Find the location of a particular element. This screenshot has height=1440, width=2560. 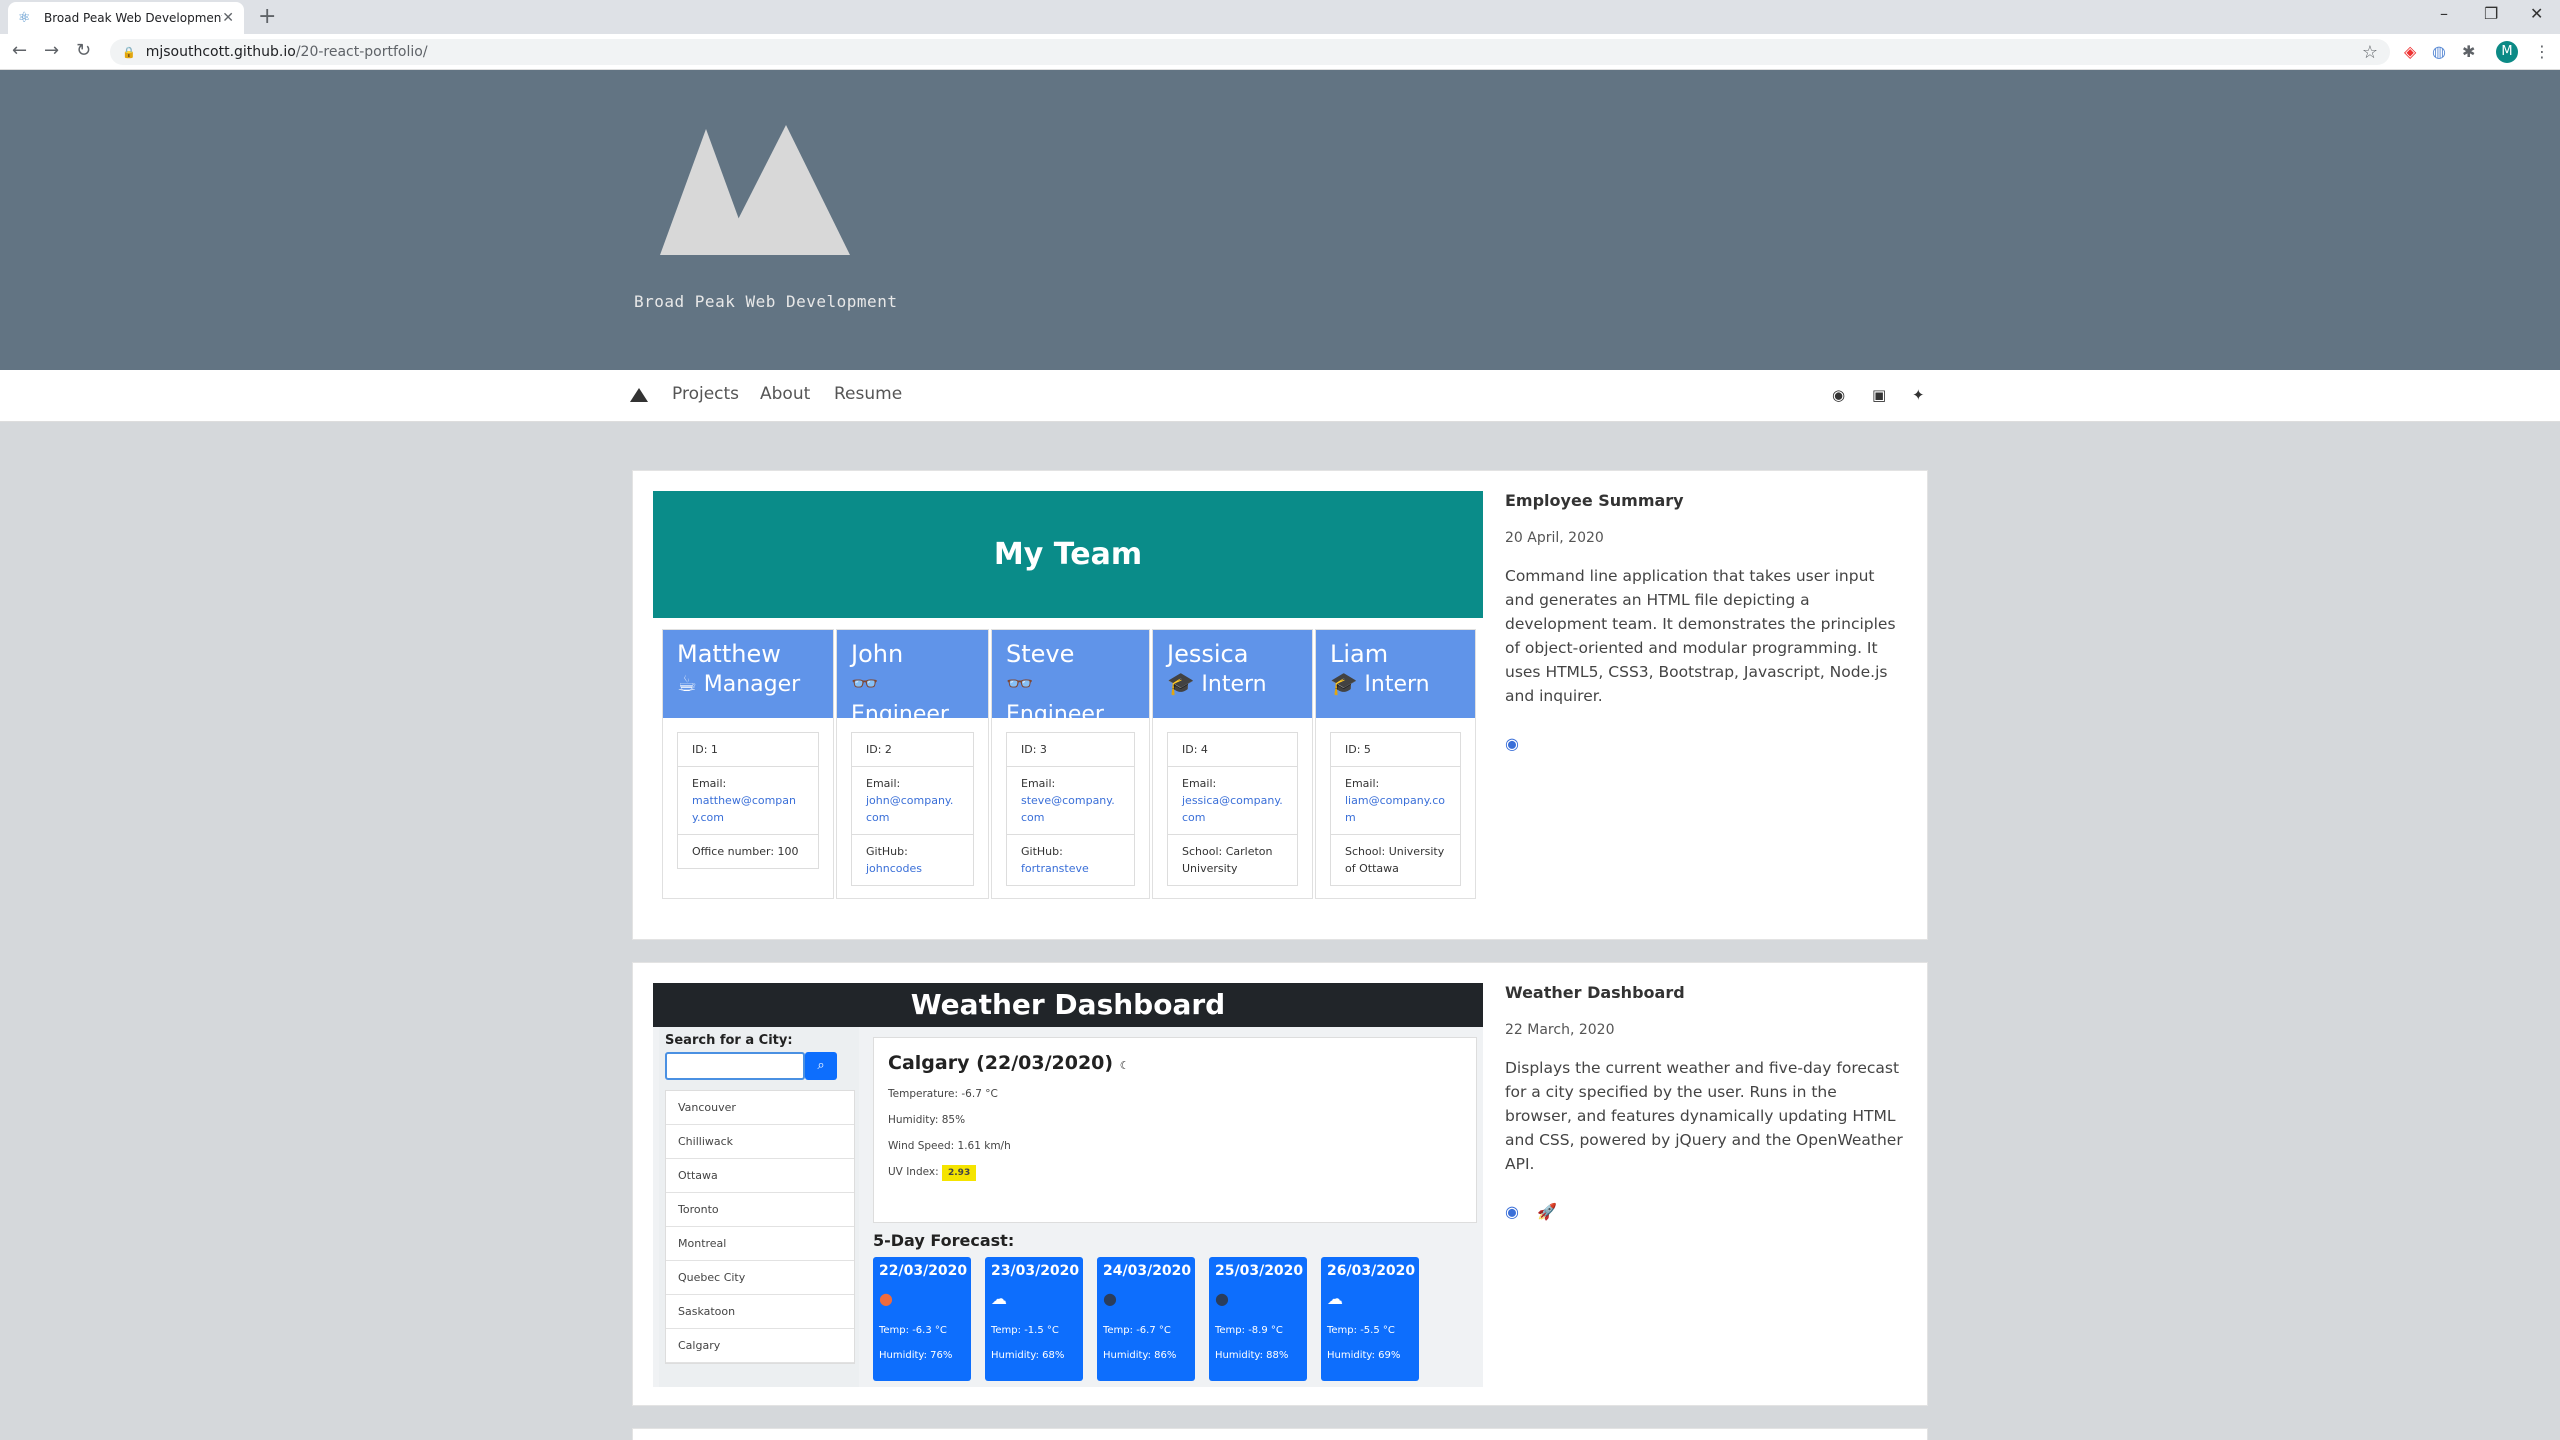

forward-icon: → is located at coordinates (51, 50).